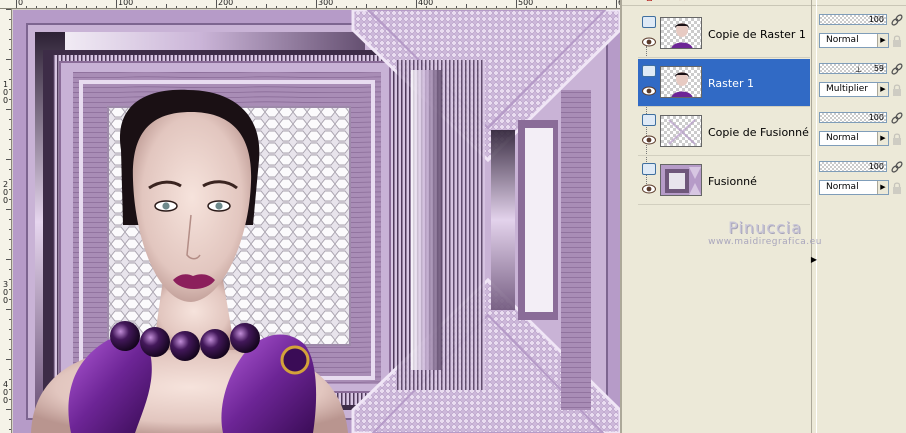 Image resolution: width=906 pixels, height=433 pixels. What do you see at coordinates (847, 89) in the screenshot?
I see `blend-mode-value: Multiplier` at bounding box center [847, 89].